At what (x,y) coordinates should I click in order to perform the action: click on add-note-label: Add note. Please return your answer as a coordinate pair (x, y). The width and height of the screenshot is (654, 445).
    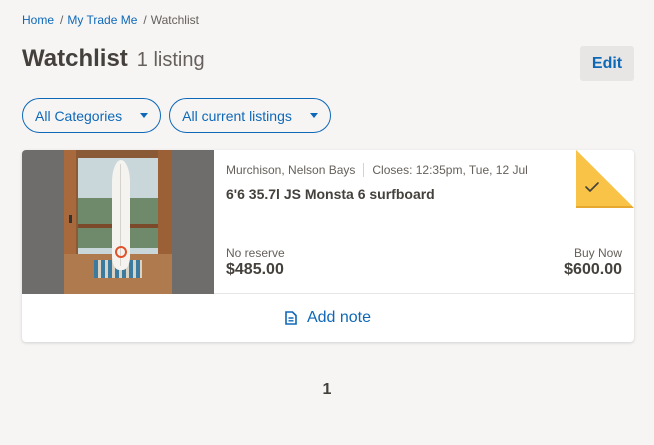
    Looking at the image, I should click on (339, 317).